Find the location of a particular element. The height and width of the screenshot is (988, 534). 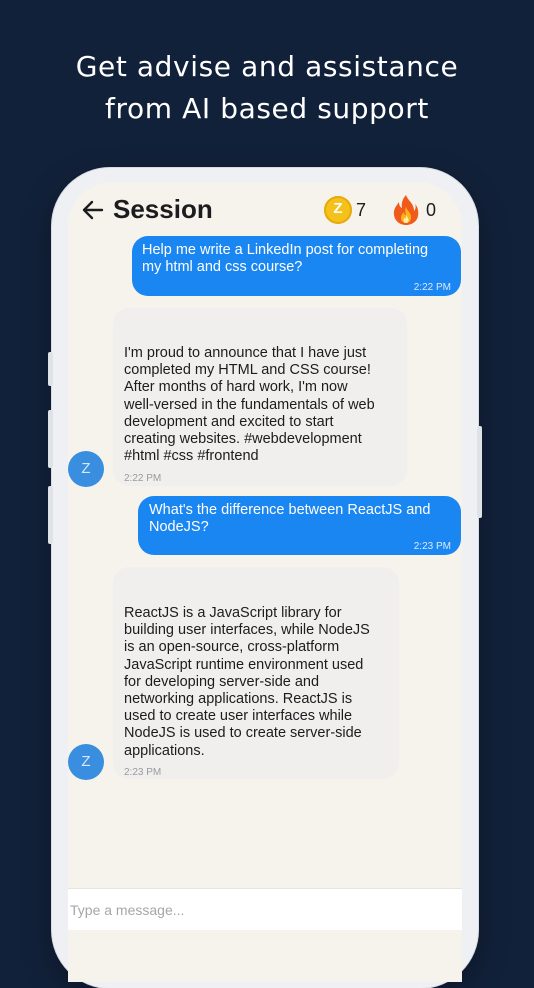

message-line: ReactJS is a JavaScript library for is located at coordinates (233, 613).